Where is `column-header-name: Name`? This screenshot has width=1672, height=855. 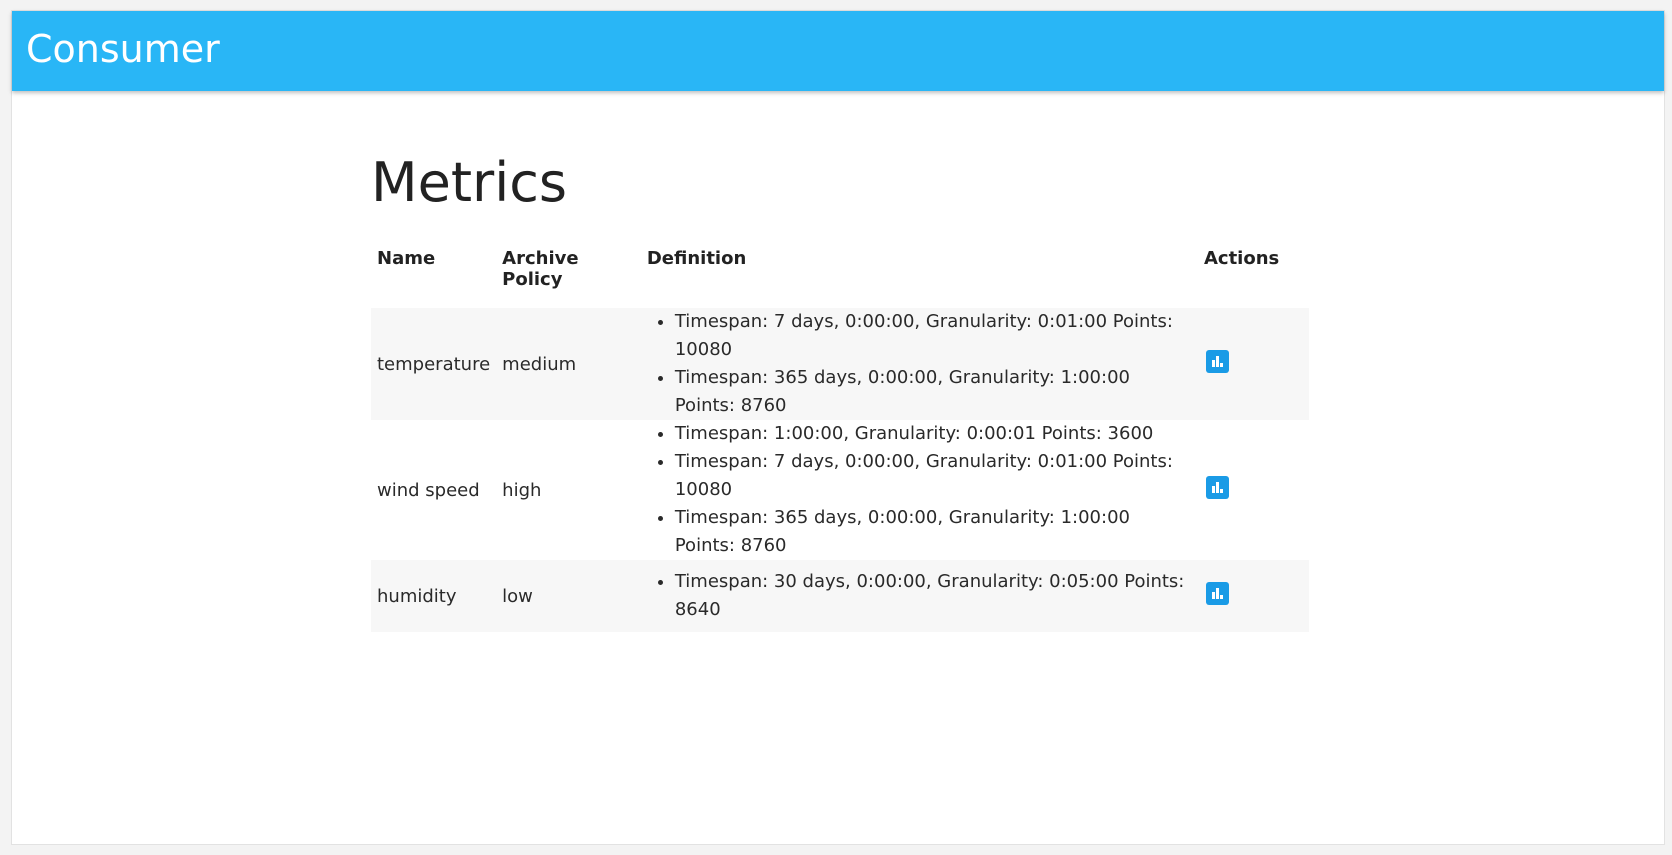
column-header-name: Name is located at coordinates (406, 258).